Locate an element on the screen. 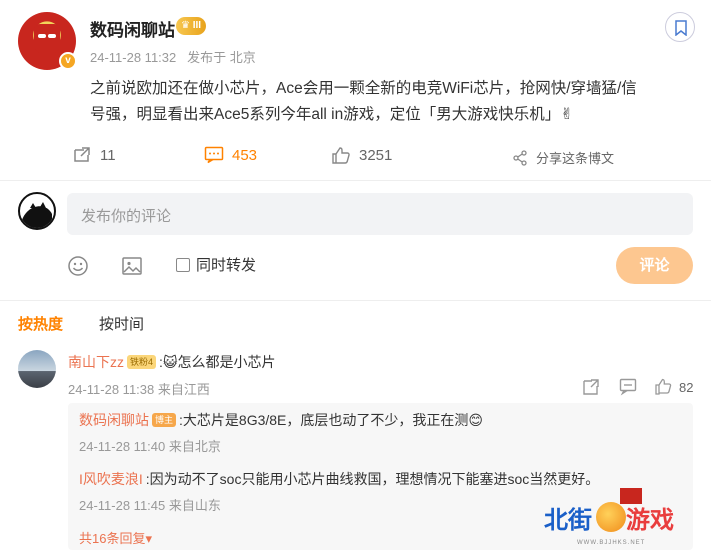  crown-icon: ♛ is located at coordinates (187, 25).